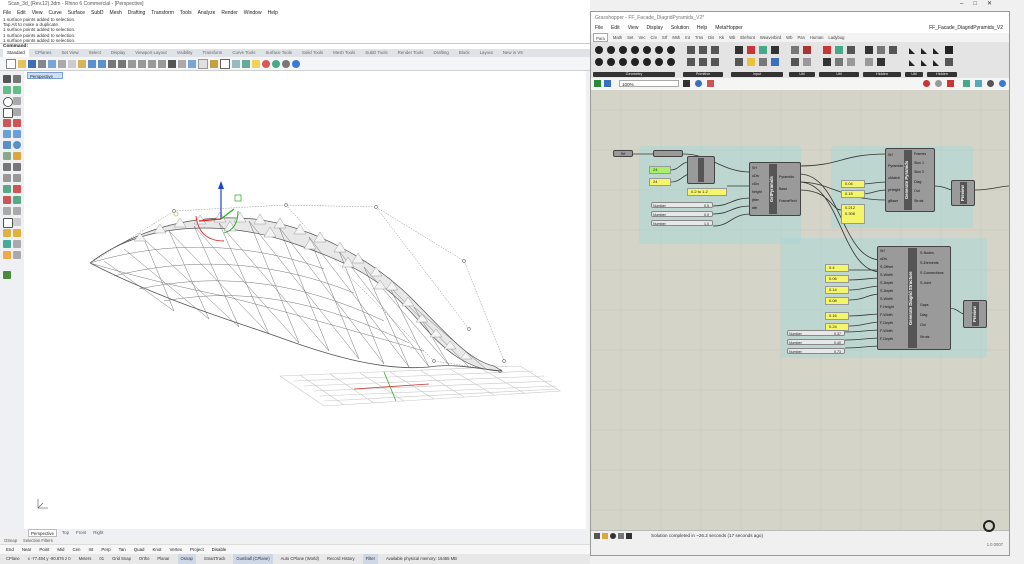 The width and height of the screenshot is (1024, 564). What do you see at coordinates (701, 170) in the screenshot?
I see `gh-series-component` at bounding box center [701, 170].